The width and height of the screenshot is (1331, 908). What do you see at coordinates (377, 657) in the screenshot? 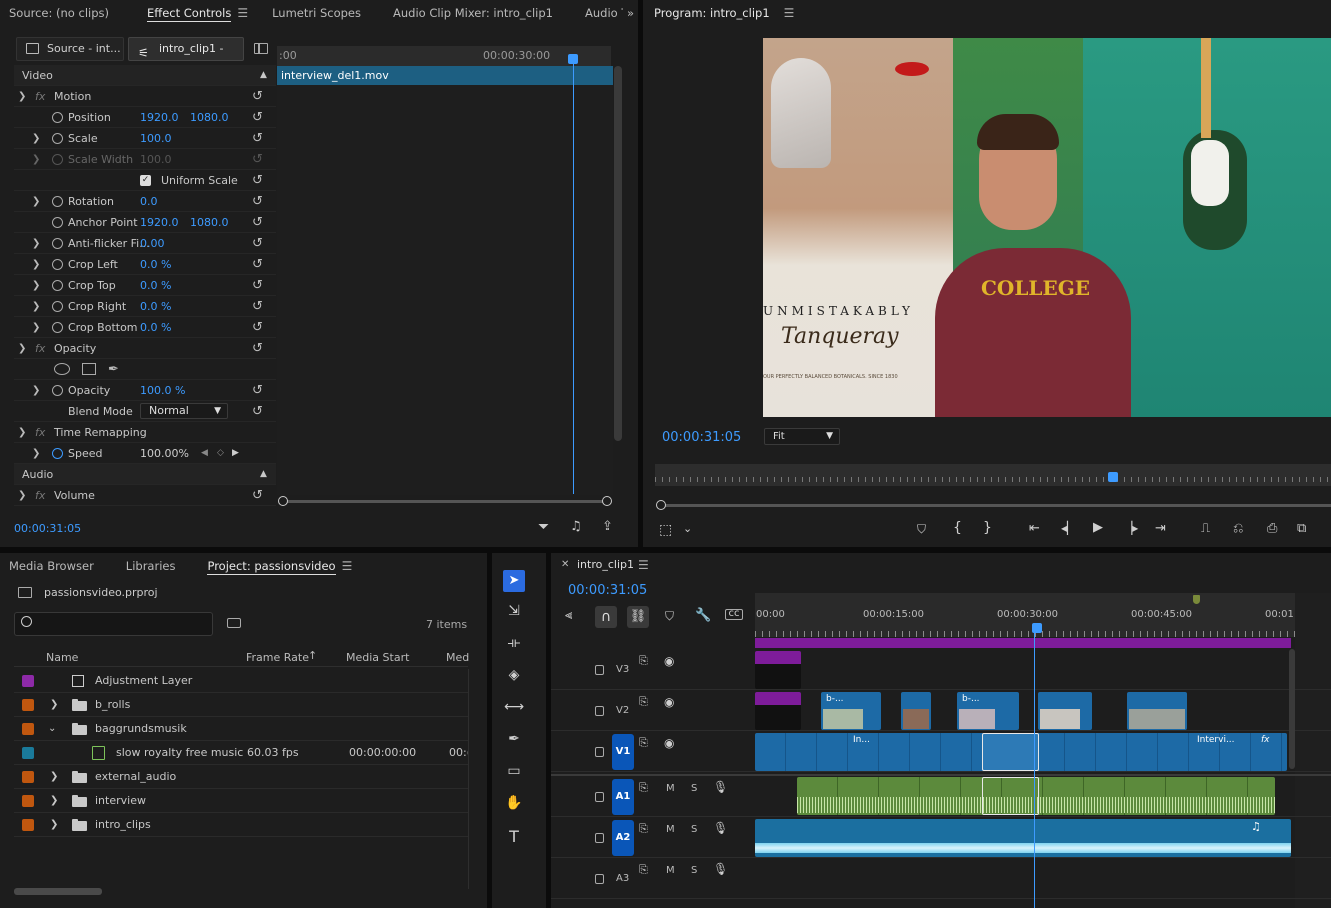
I see `col-media-start: Media Start` at bounding box center [377, 657].